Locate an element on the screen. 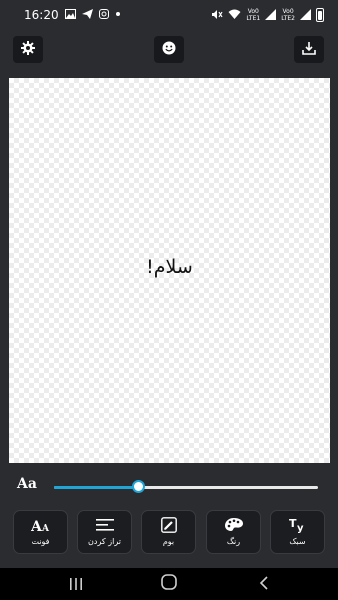 The height and width of the screenshot is (600, 338). download-button is located at coordinates (309, 49).